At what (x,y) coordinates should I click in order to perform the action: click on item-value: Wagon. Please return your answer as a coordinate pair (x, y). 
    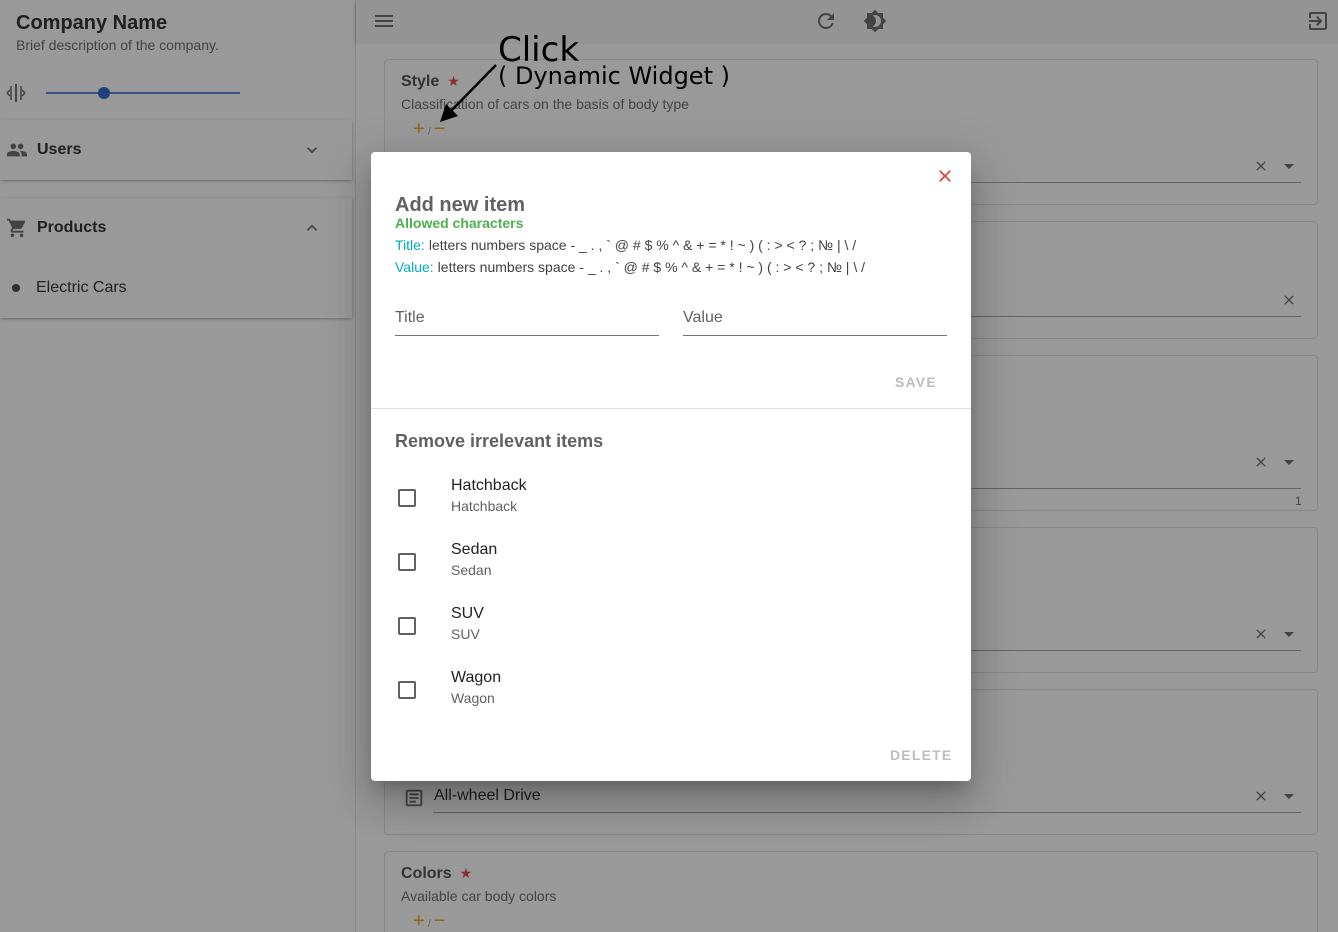
    Looking at the image, I should click on (473, 698).